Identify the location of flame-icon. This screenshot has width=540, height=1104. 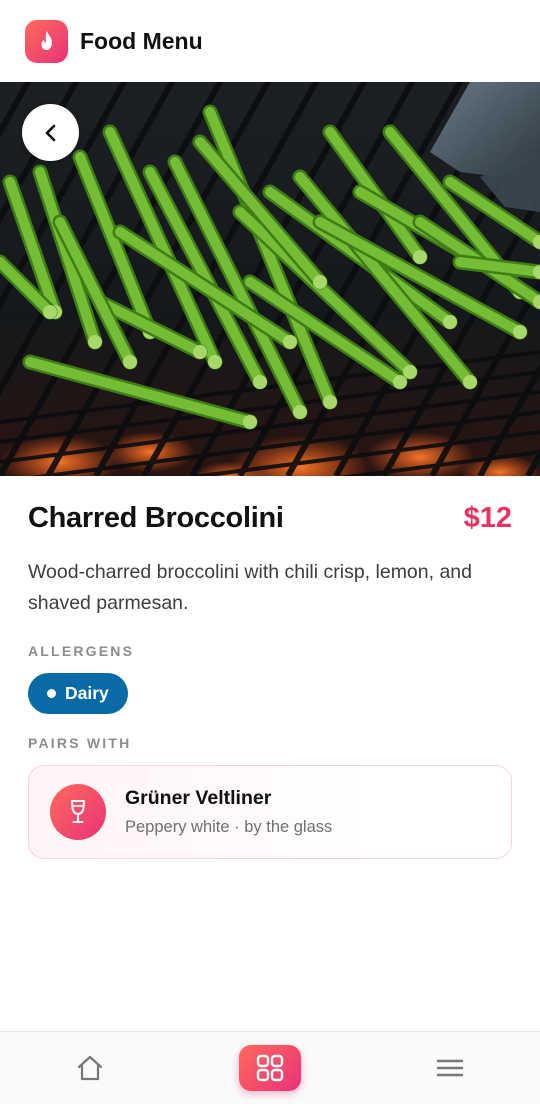
(46, 40).